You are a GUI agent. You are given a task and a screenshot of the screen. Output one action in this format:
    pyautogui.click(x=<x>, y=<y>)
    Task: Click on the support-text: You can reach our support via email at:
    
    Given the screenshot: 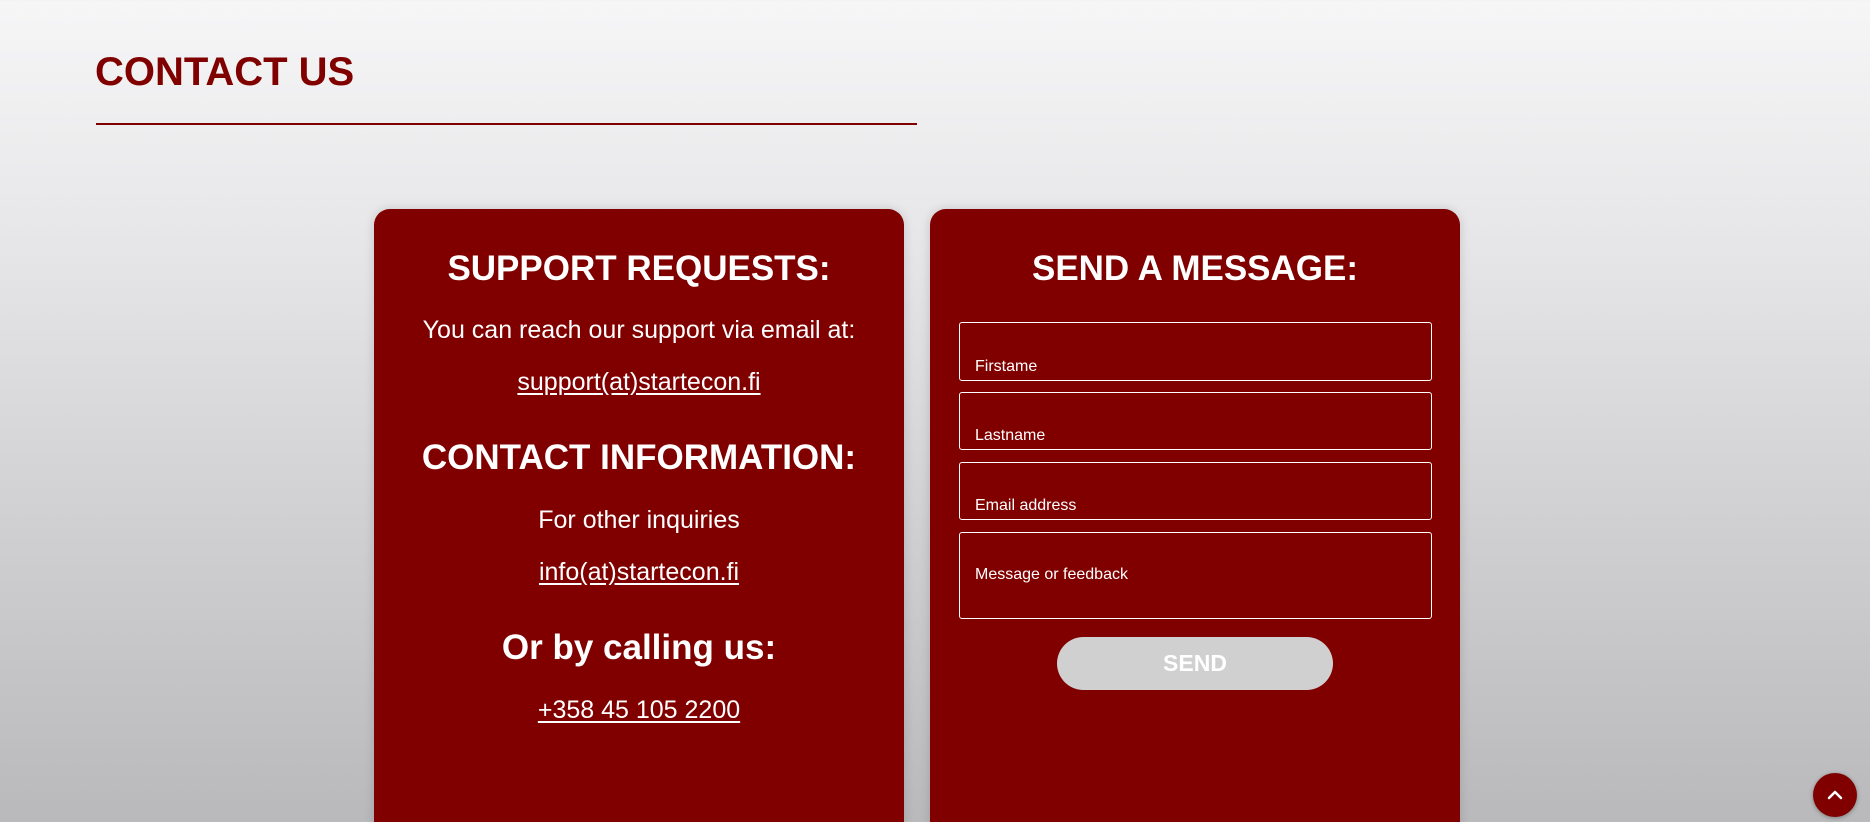 What is the action you would take?
    pyautogui.click(x=639, y=330)
    